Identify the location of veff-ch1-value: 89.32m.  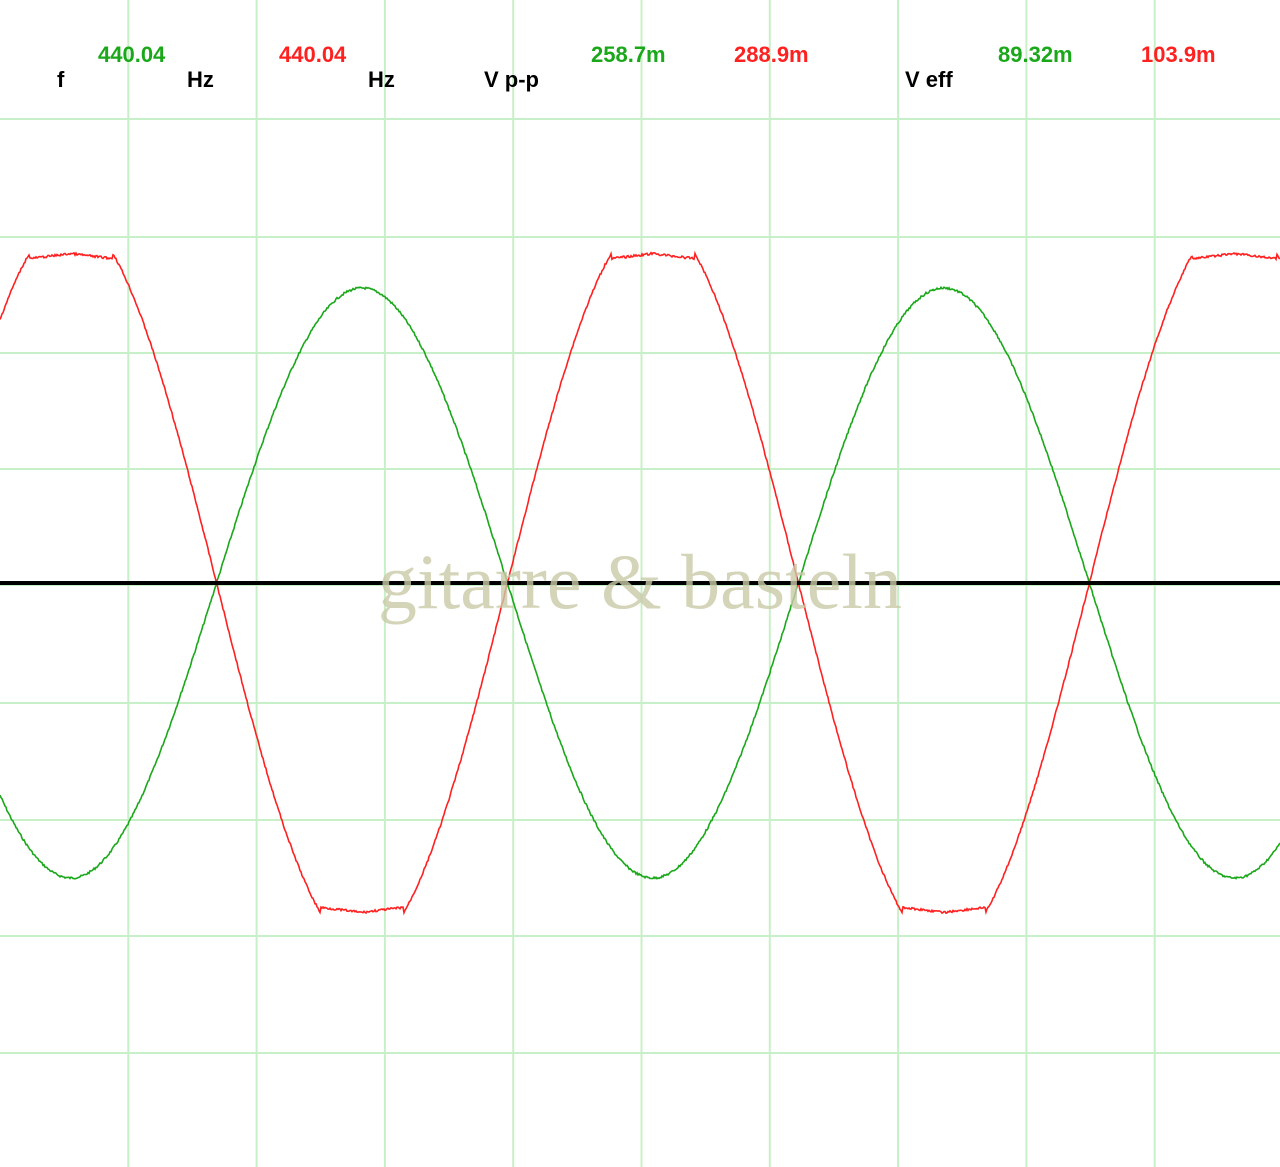
(1035, 54).